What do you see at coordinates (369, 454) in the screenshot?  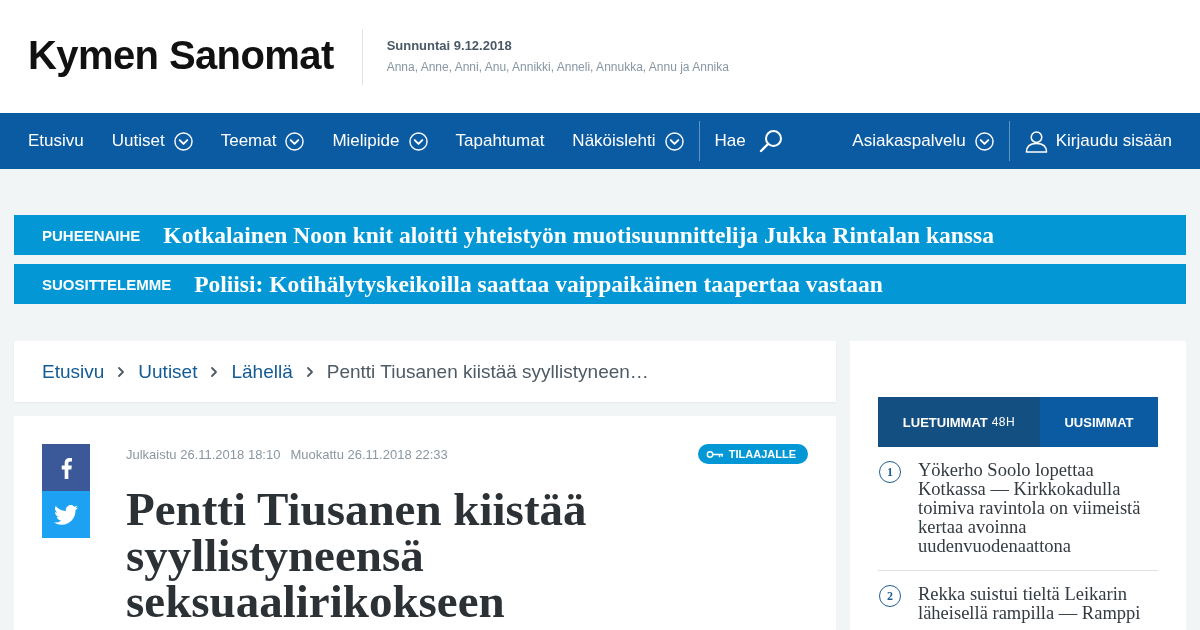 I see `modified-date-text: Muokattu 26.11.2018 22:33` at bounding box center [369, 454].